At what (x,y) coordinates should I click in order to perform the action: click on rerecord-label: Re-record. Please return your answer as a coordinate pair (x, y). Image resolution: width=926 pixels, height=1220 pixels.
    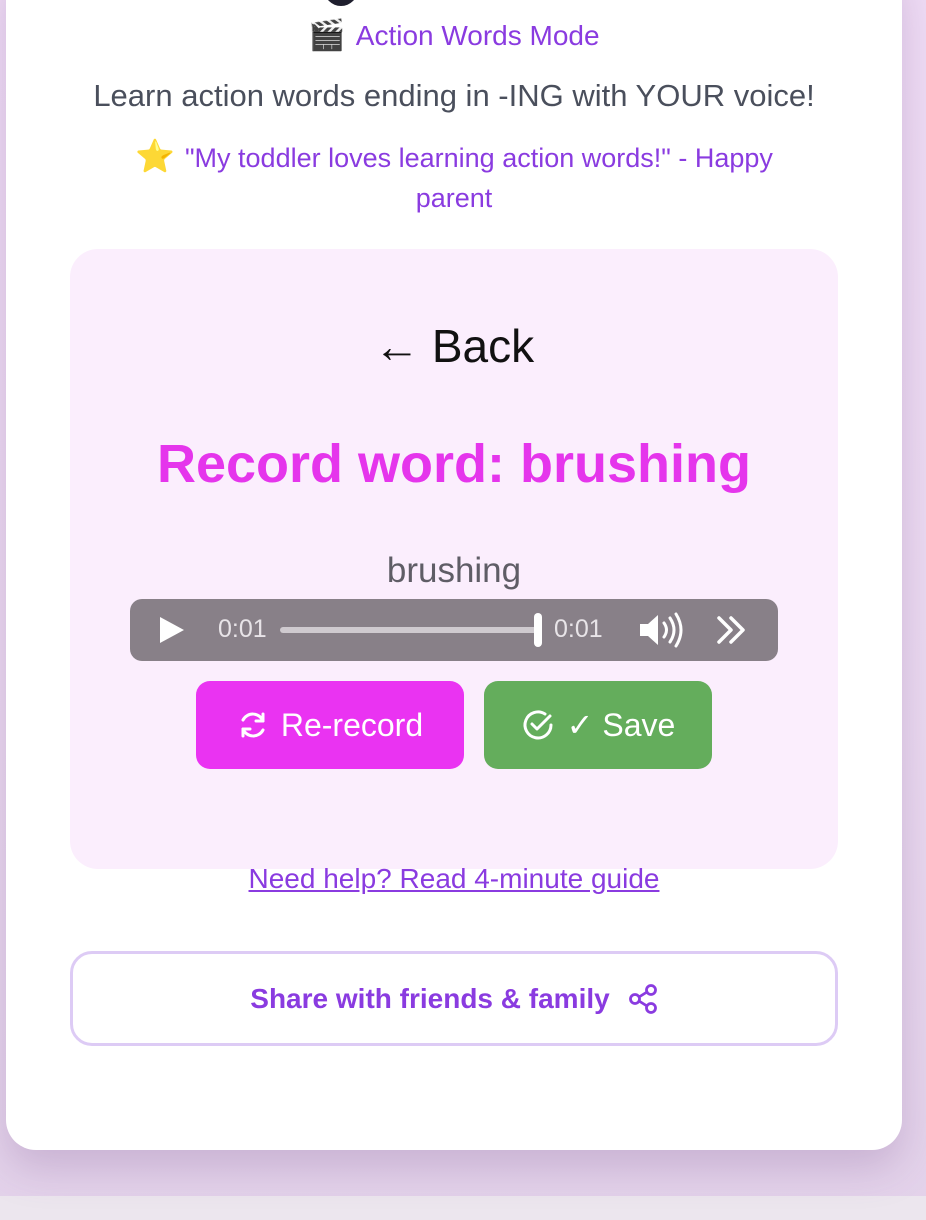
    Looking at the image, I should click on (352, 724).